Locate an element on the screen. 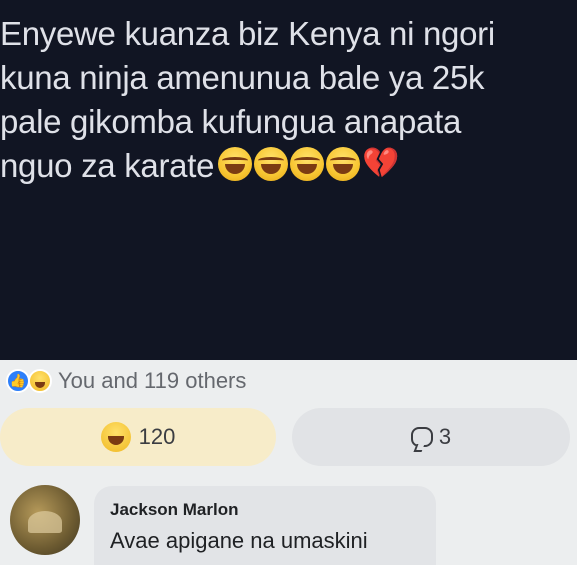 This screenshot has width=577, height=565. broken-heart-icon: 💔 is located at coordinates (381, 163).